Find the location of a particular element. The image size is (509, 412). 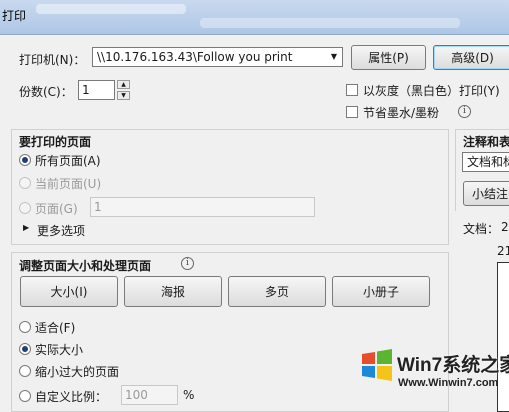

summarize-comments-button: 小结注 is located at coordinates (486, 193).